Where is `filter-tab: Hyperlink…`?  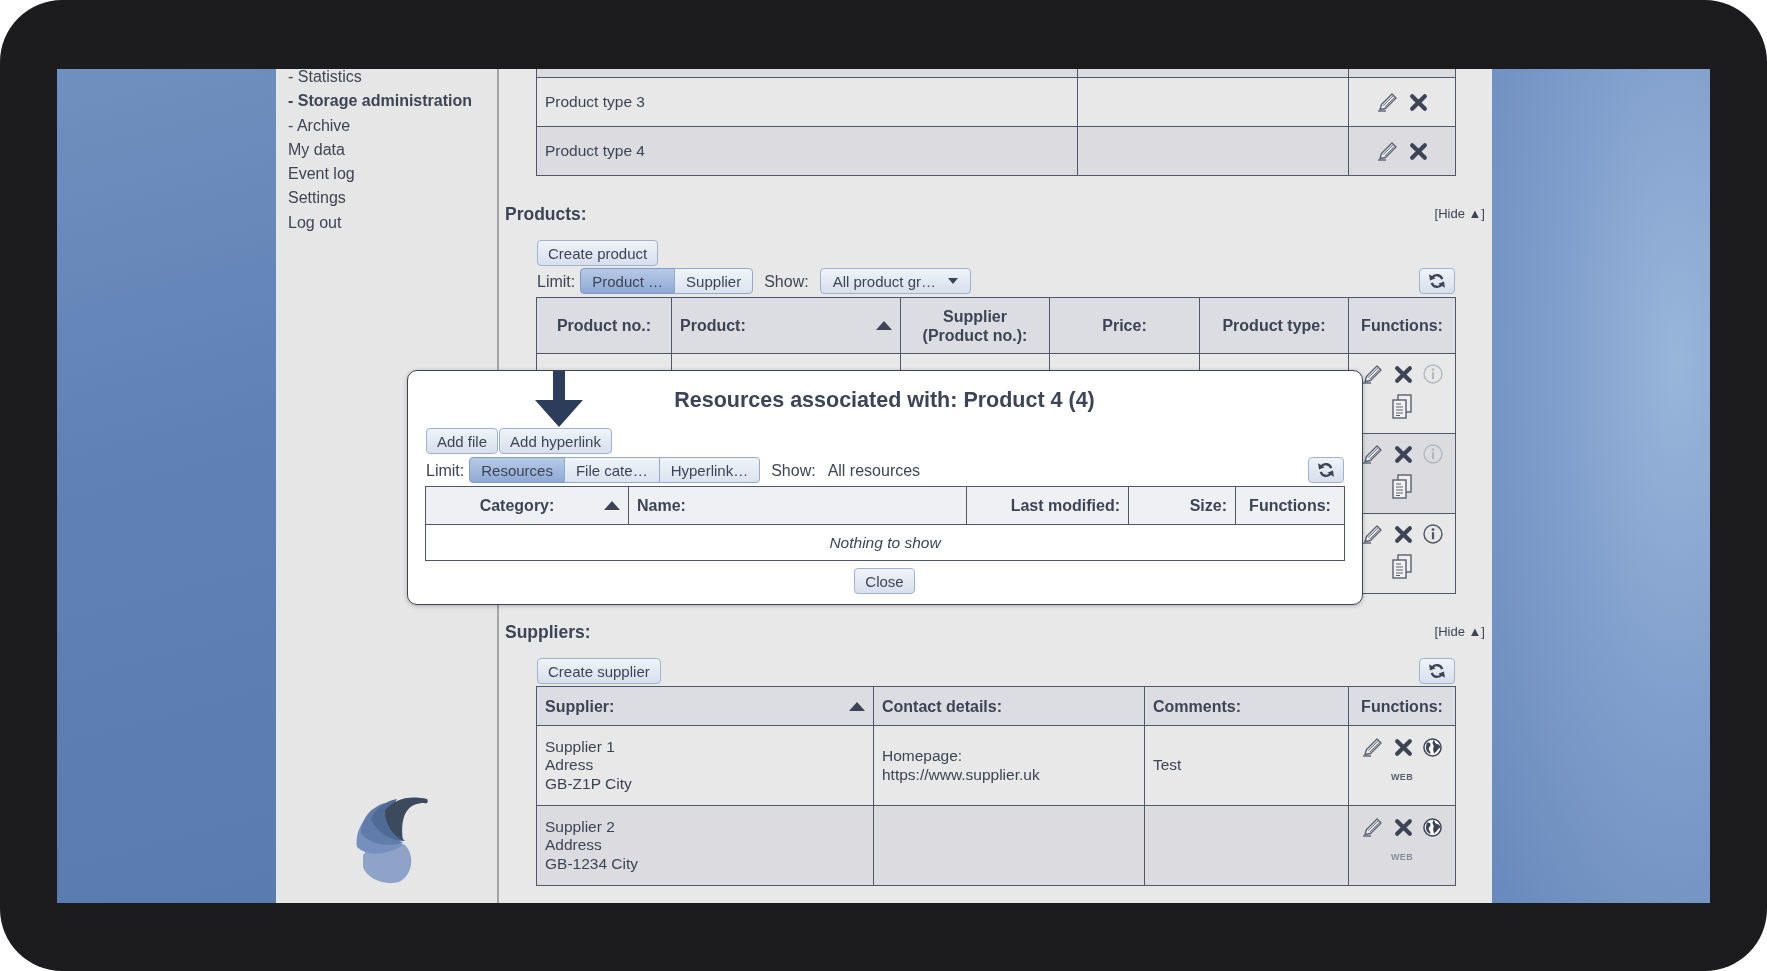 filter-tab: Hyperlink… is located at coordinates (709, 470).